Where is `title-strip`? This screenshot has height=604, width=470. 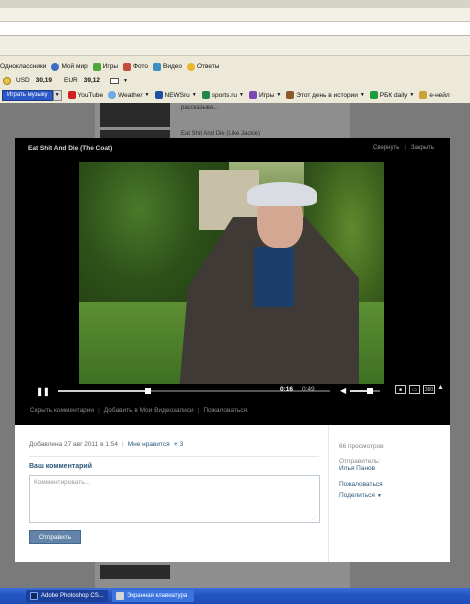 title-strip is located at coordinates (235, 4).